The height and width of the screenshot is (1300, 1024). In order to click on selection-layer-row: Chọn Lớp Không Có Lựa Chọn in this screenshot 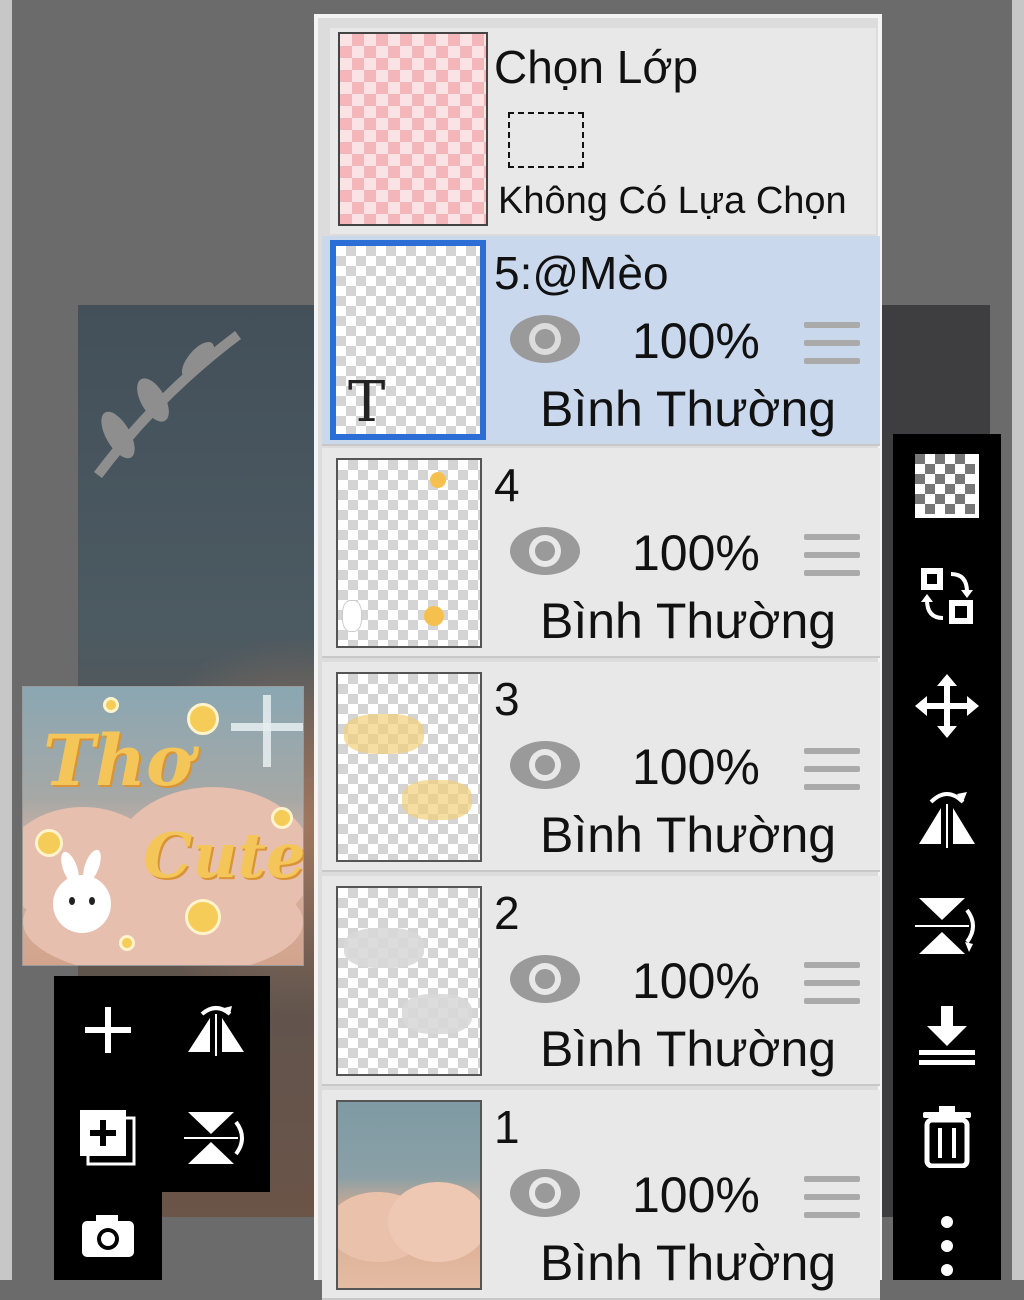, I will do `click(603, 131)`.